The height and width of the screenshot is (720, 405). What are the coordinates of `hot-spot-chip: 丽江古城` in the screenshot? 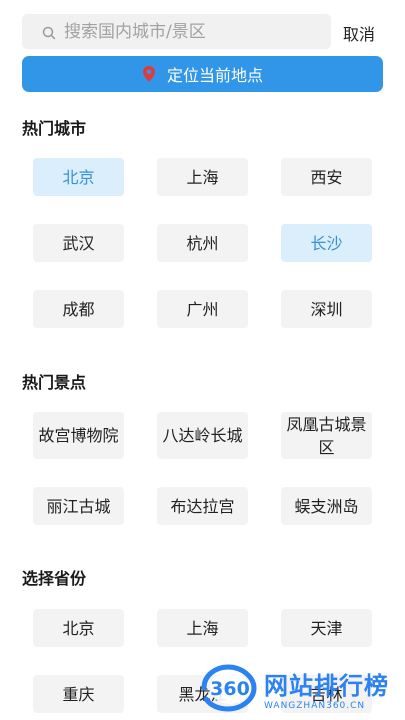 It's located at (78, 506).